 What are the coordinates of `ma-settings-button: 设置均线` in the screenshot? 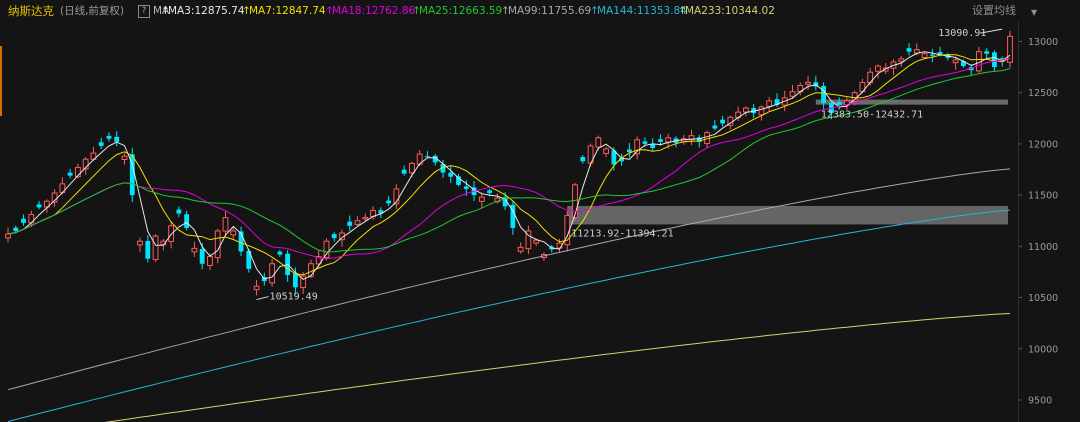 It's located at (994, 11).